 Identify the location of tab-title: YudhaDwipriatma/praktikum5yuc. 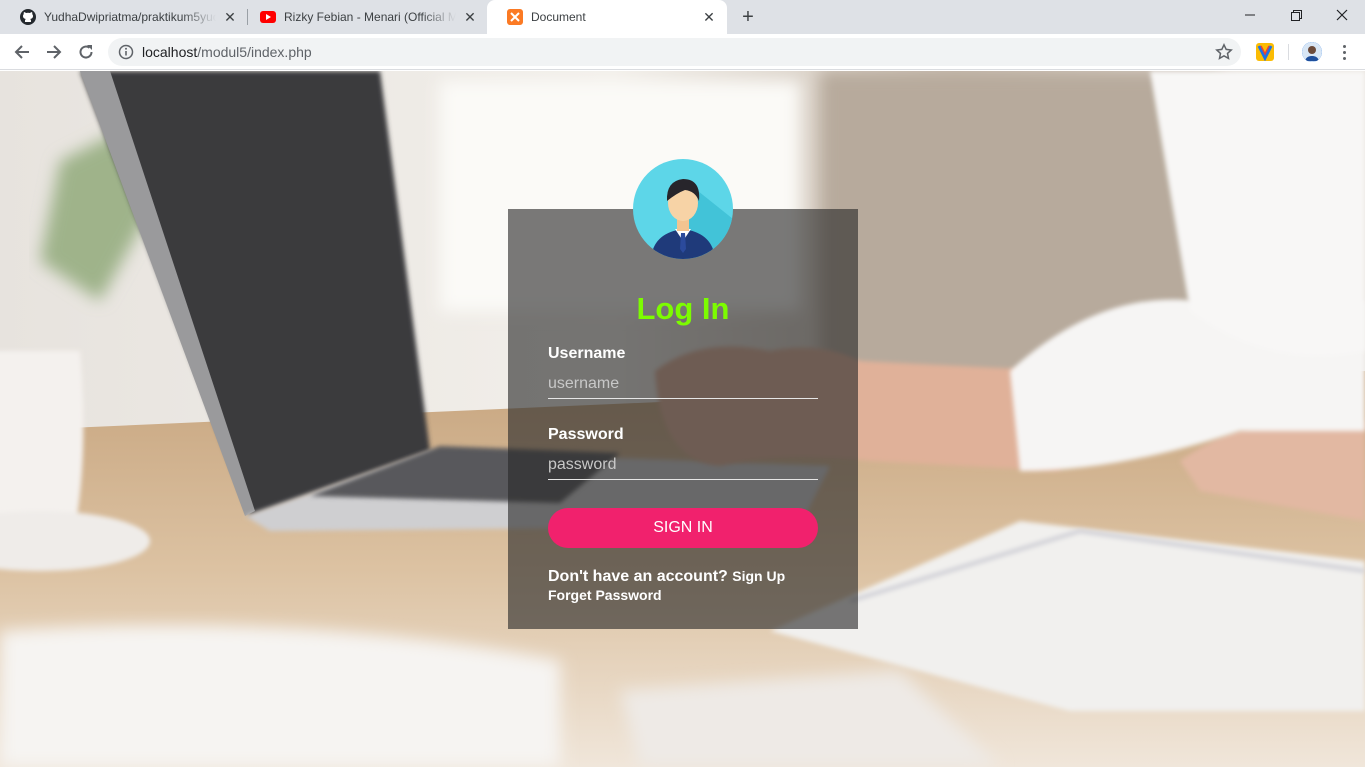
(130, 17).